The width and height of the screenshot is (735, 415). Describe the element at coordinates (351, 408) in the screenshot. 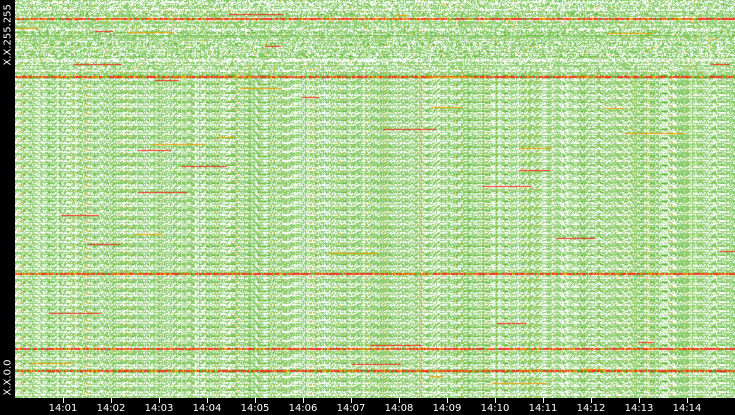

I see `x-tick-label: 14:07` at that location.